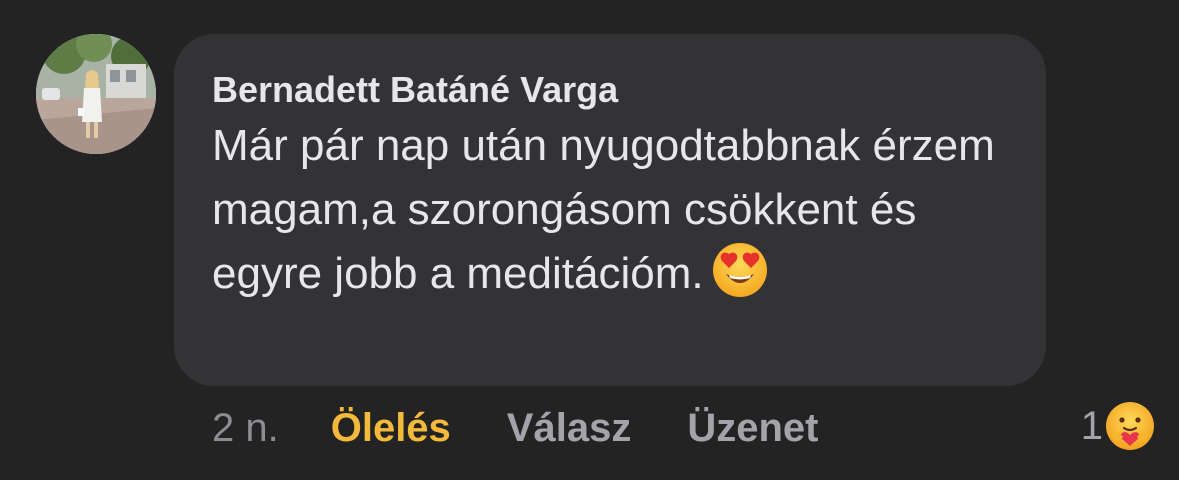 Image resolution: width=1179 pixels, height=480 pixels. I want to click on message-button: Üzenet, so click(752, 428).